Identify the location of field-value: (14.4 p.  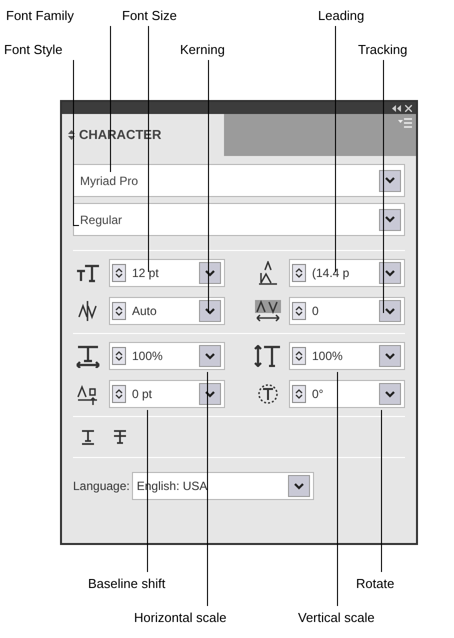
(331, 273).